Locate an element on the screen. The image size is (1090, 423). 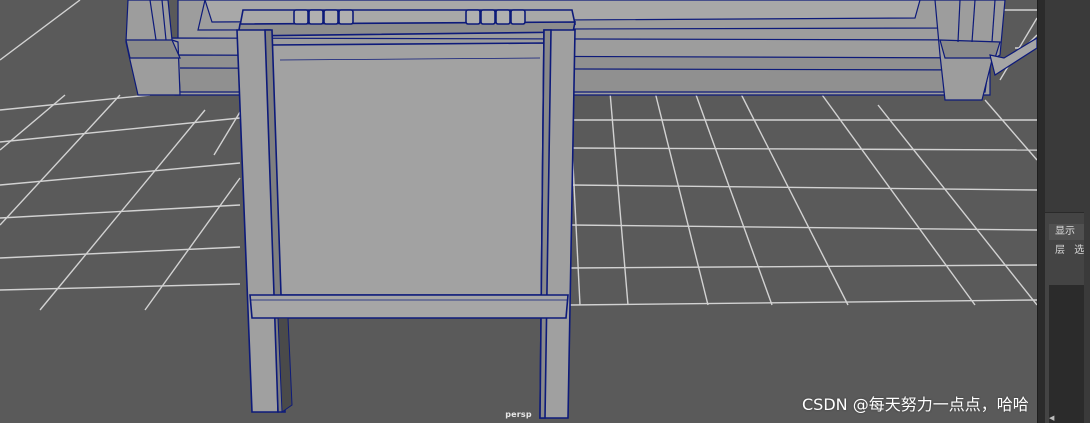
watermark: CSDN @每天努力一点点，哈哈 is located at coordinates (915, 404).